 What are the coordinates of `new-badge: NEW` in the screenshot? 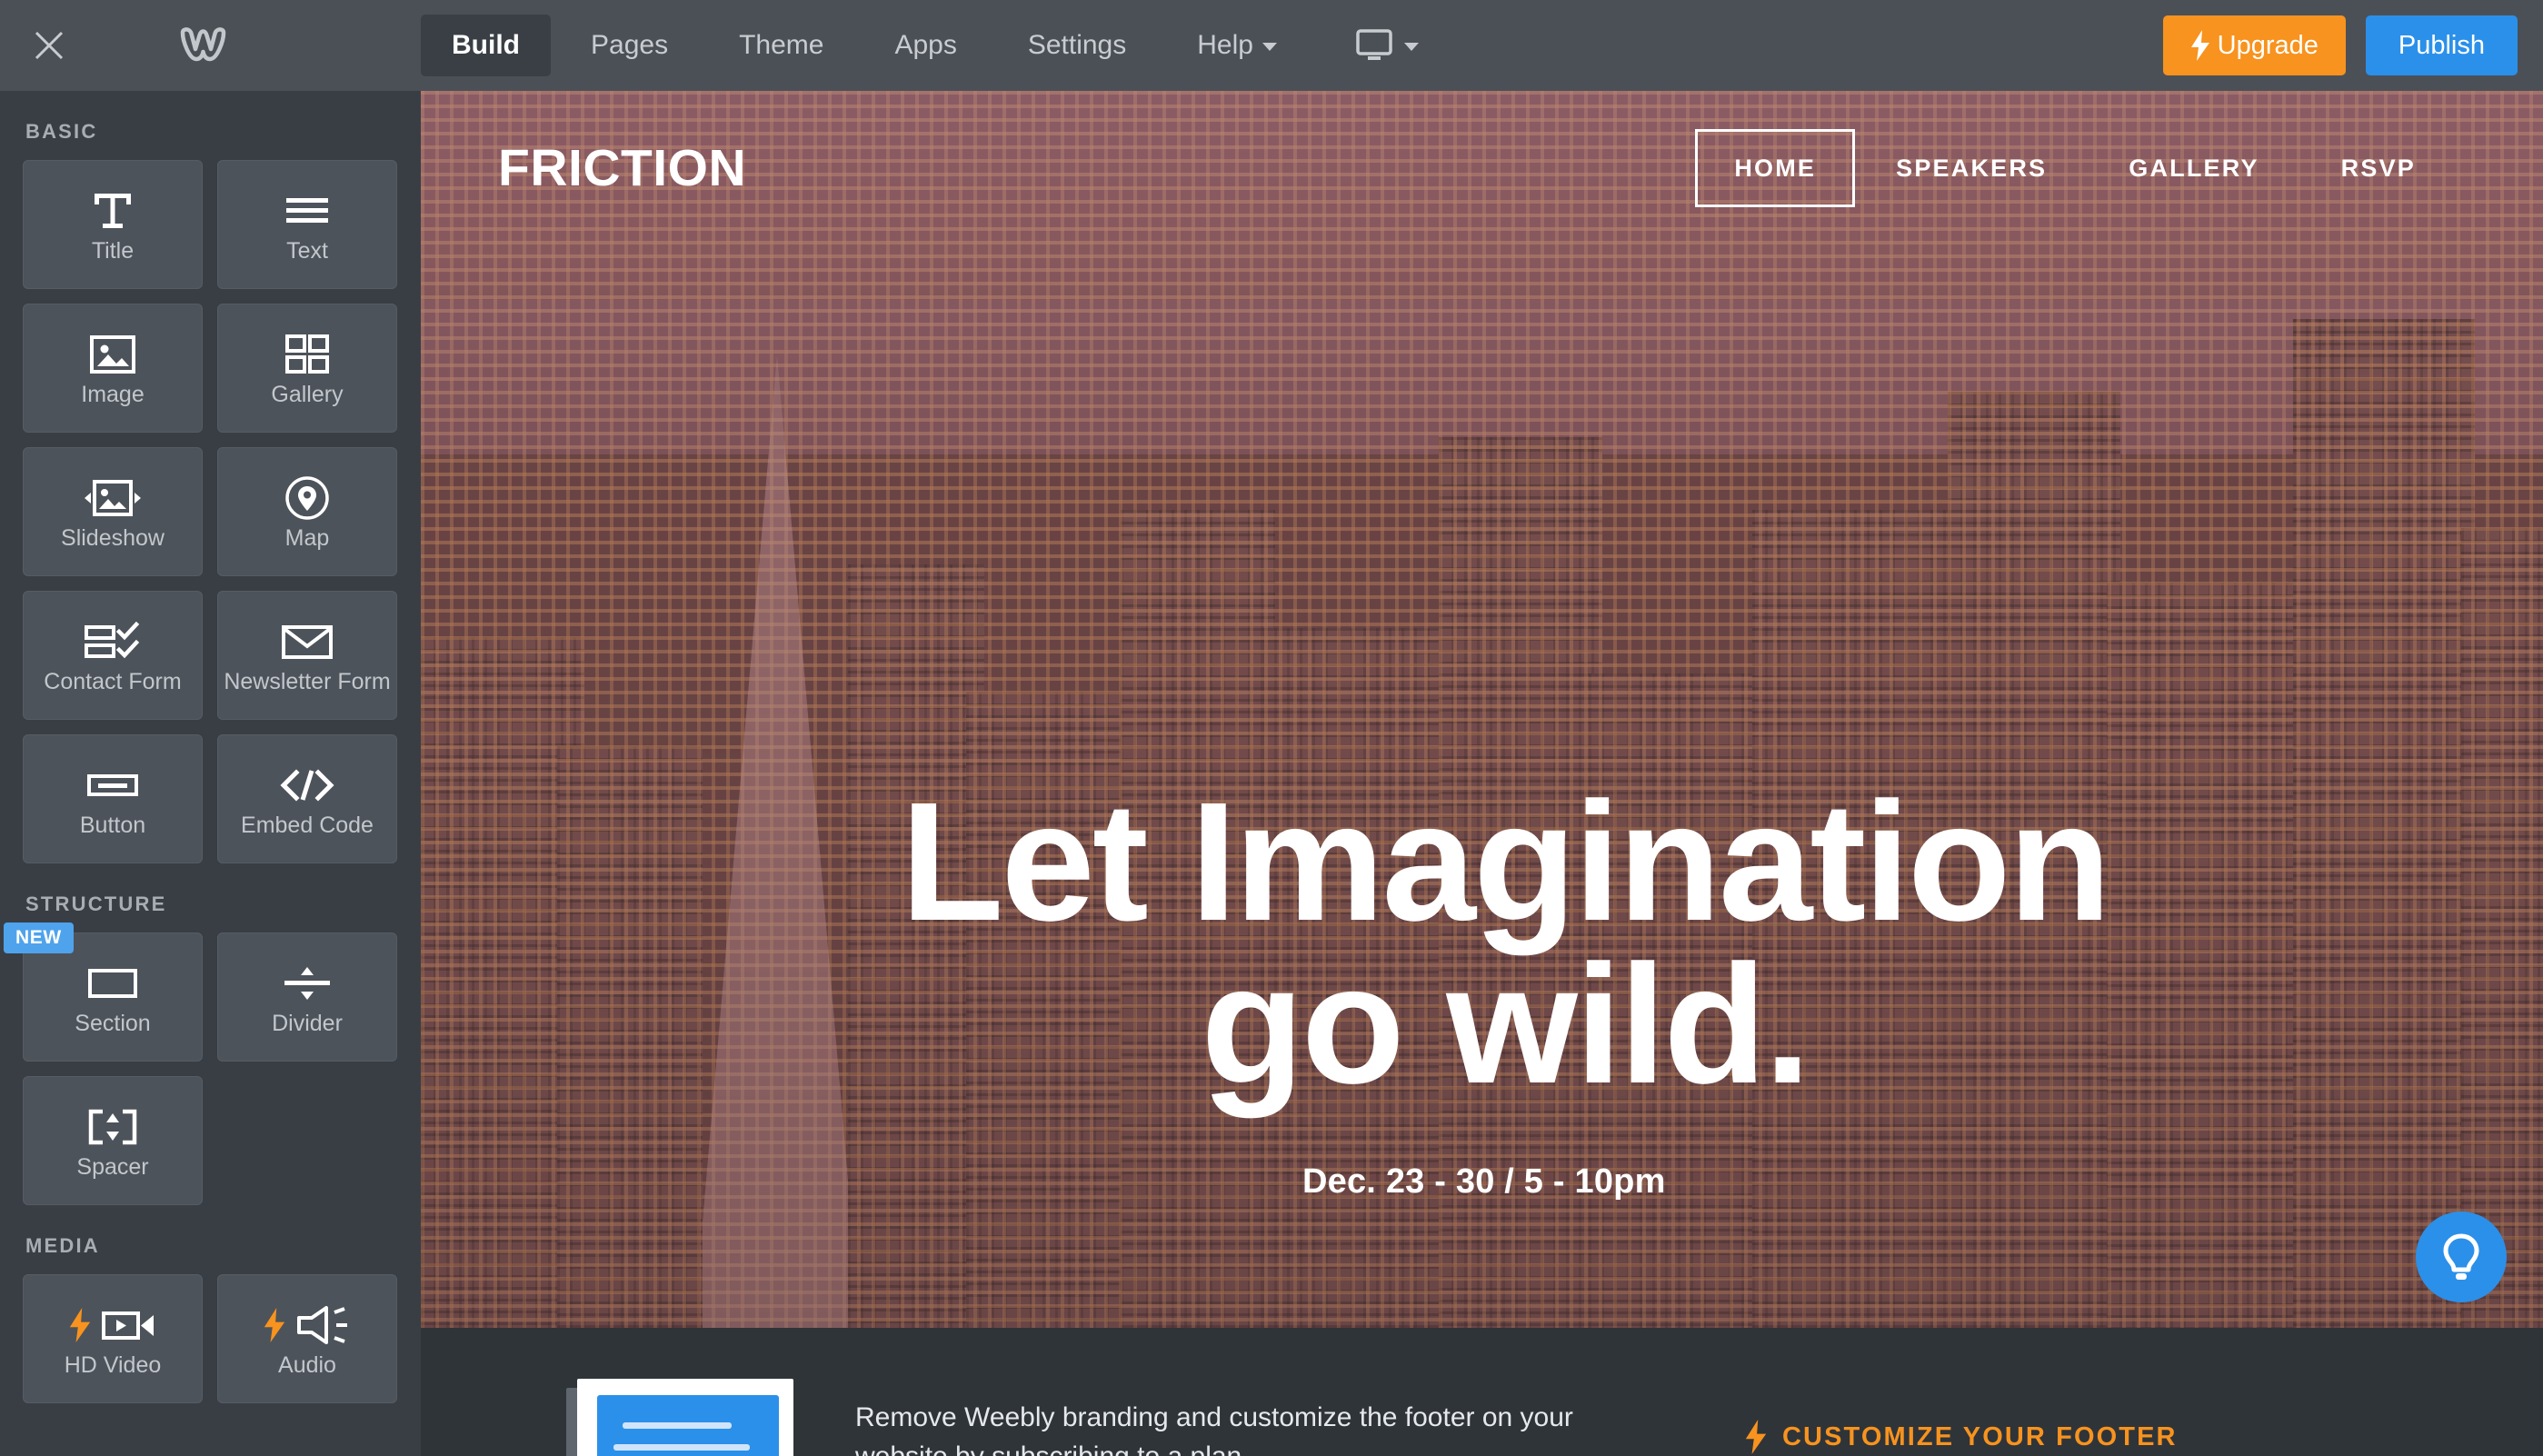 It's located at (39, 938).